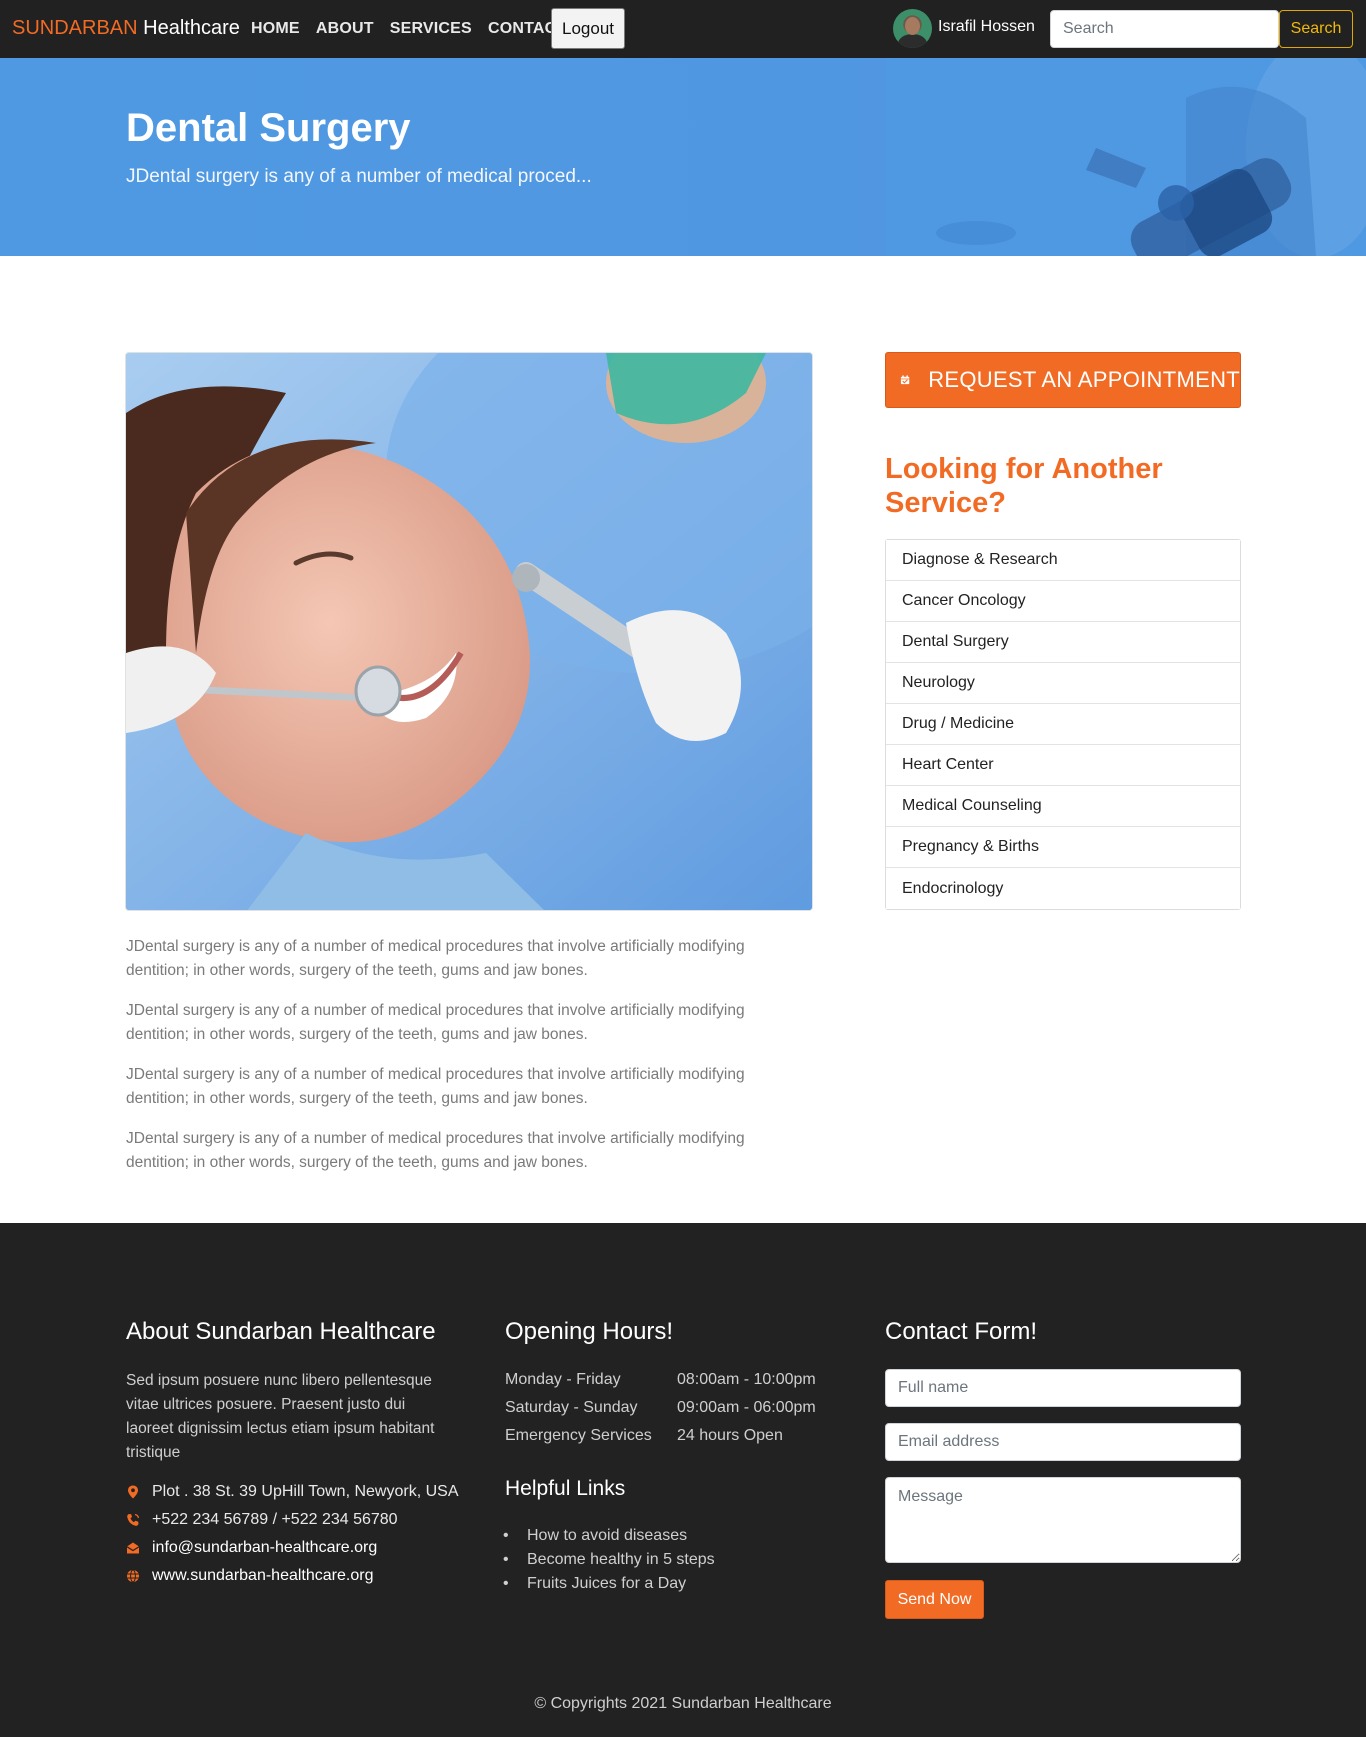  Describe the element at coordinates (1024, 486) in the screenshot. I see `another-service-heading: Looking for Another Service?` at that location.